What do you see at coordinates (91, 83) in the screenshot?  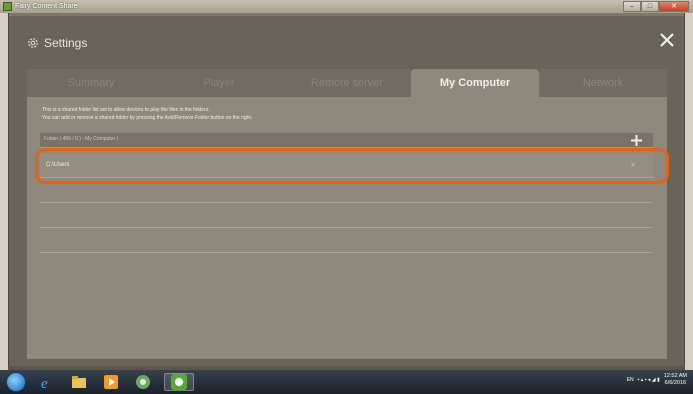 I see `tab-summary: Summary` at bounding box center [91, 83].